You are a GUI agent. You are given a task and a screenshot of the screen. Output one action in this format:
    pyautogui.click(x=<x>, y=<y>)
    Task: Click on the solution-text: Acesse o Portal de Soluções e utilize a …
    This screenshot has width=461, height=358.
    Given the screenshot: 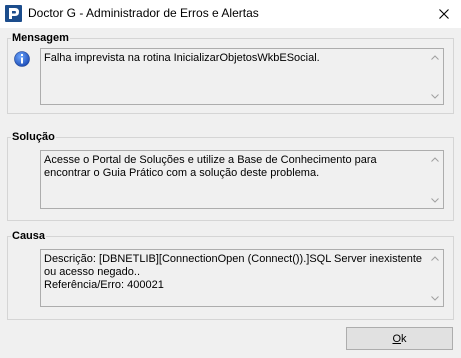 What is the action you would take?
    pyautogui.click(x=212, y=166)
    